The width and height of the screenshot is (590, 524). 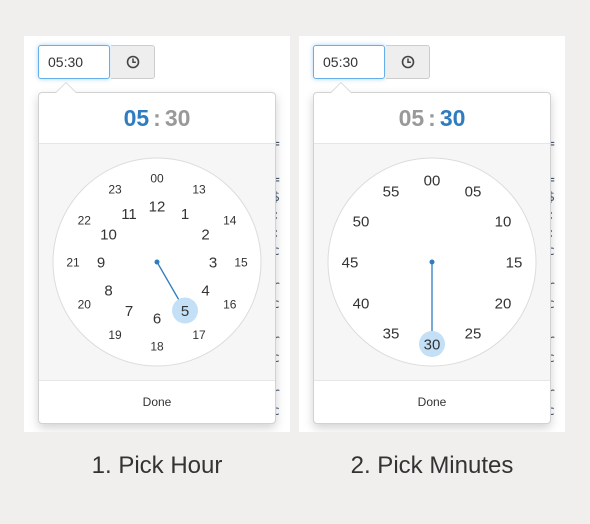 What do you see at coordinates (503, 303) in the screenshot?
I see `minute-tick: 20` at bounding box center [503, 303].